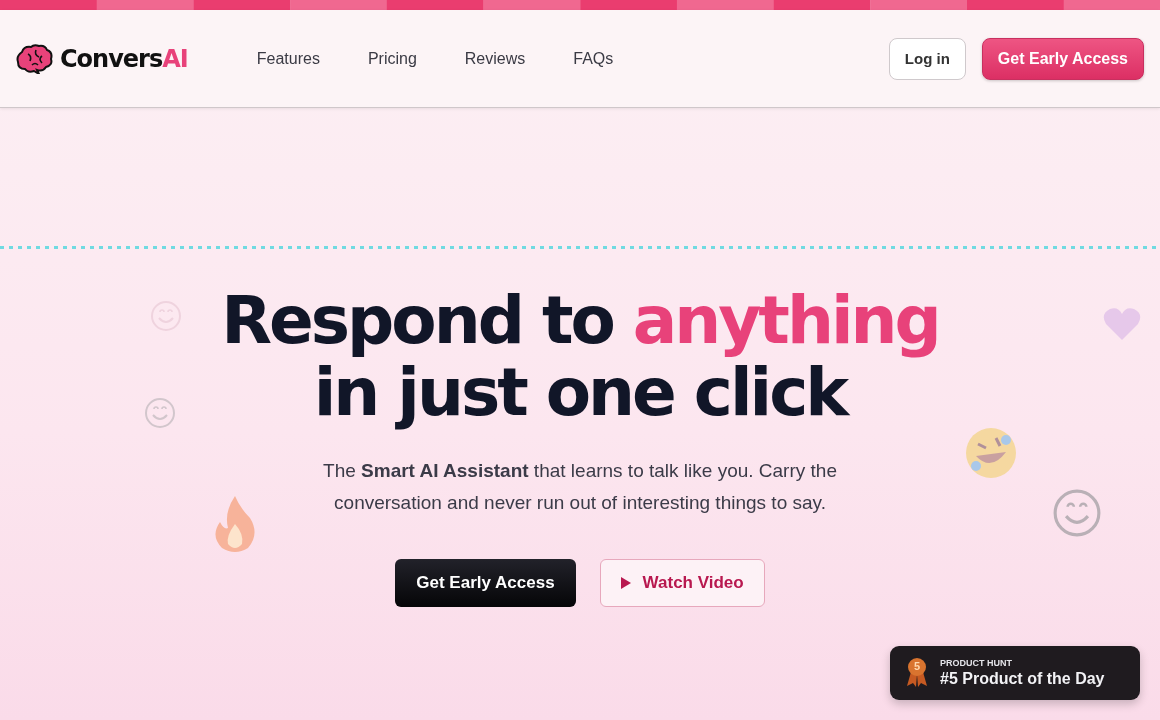 The image size is (1160, 720). I want to click on watch-video-button: Watch Video, so click(682, 583).